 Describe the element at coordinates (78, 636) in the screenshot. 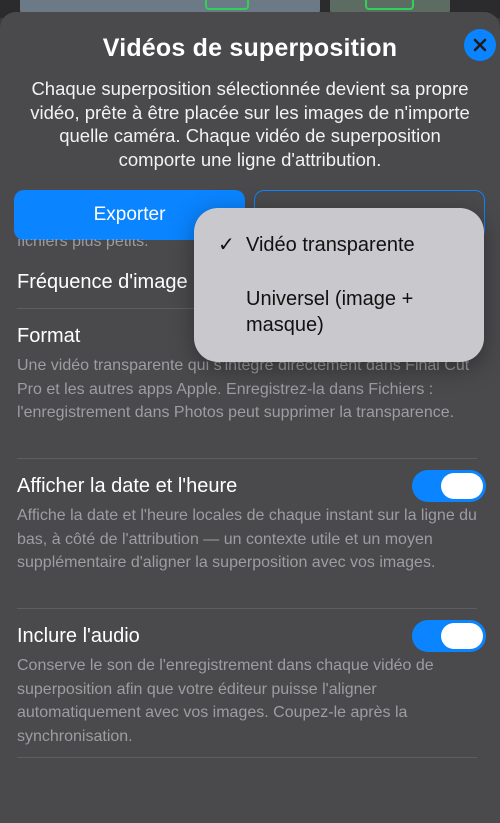

I see `audio-label: Inclure l'audio` at that location.